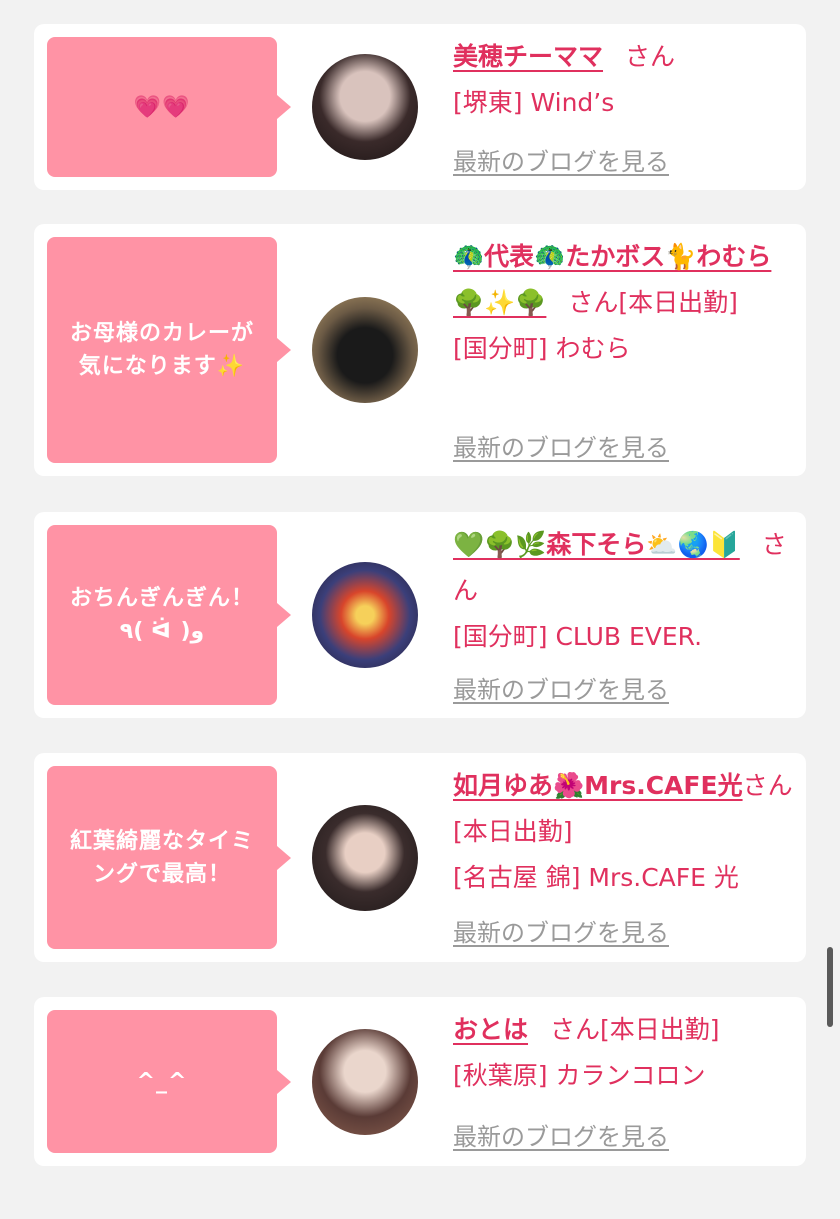 The image size is (840, 1219). I want to click on comment-bubble: 紅葉綺麗なタイミングで最高！, so click(169, 857).